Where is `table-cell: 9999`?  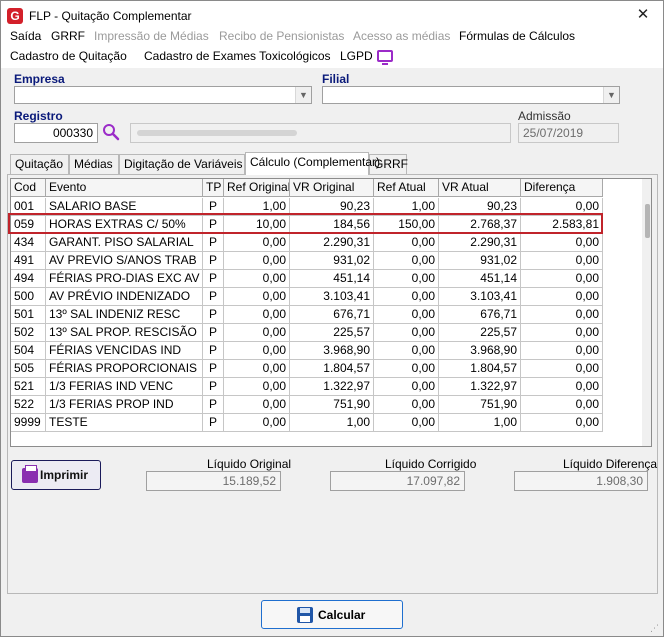 table-cell: 9999 is located at coordinates (28, 423).